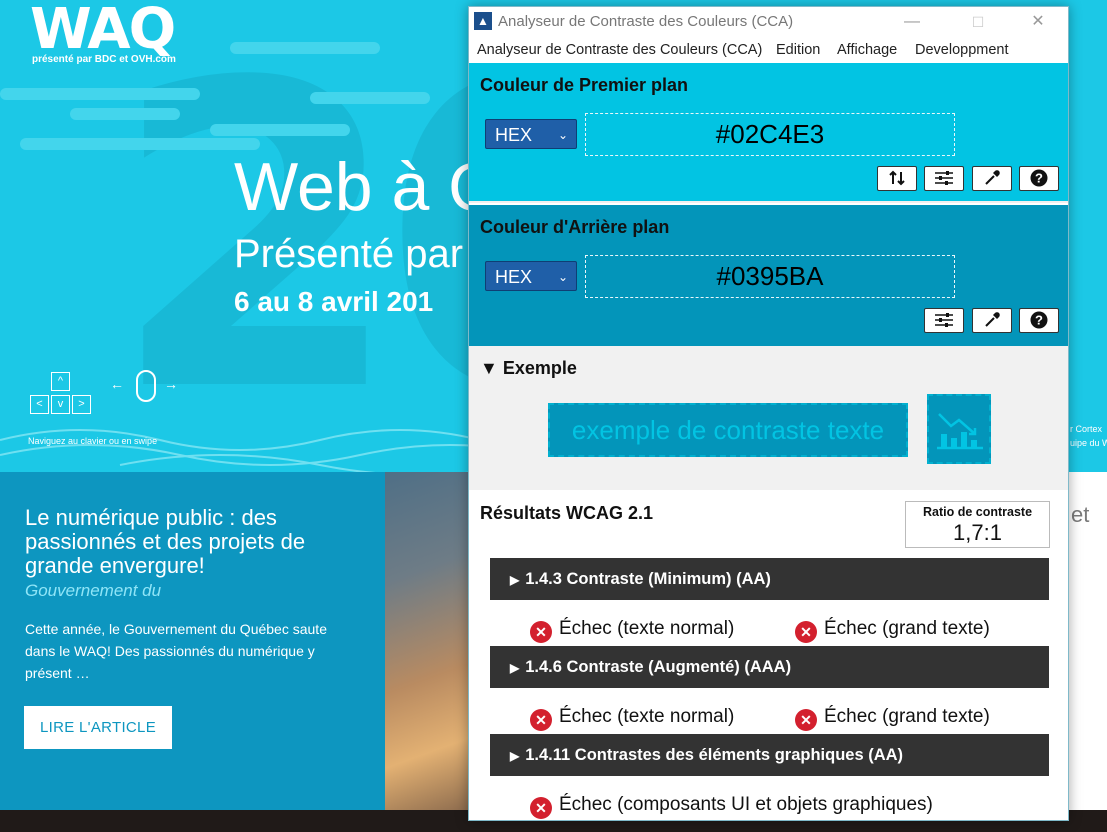 Image resolution: width=1107 pixels, height=832 pixels. Describe the element at coordinates (98, 727) in the screenshot. I see `read-article-button: LIRE L'ARTICLE` at that location.